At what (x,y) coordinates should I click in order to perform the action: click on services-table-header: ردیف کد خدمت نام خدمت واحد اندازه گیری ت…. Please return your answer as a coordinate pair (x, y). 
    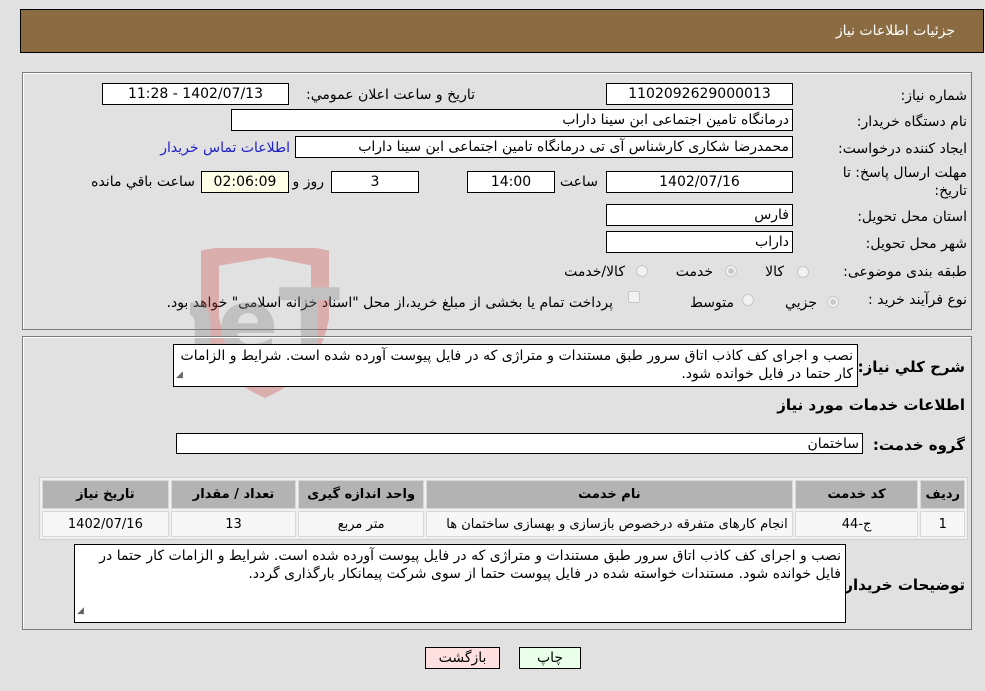
    Looking at the image, I should click on (503, 494).